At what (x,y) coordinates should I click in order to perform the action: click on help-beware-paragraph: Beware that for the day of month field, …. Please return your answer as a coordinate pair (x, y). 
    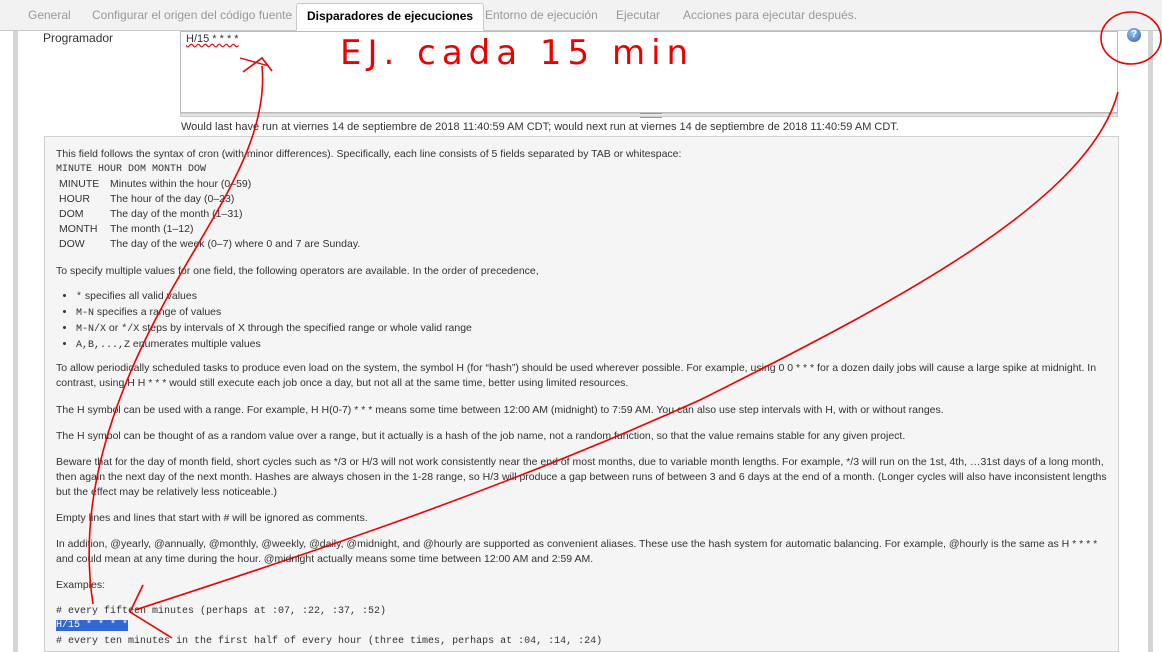
    Looking at the image, I should click on (581, 477).